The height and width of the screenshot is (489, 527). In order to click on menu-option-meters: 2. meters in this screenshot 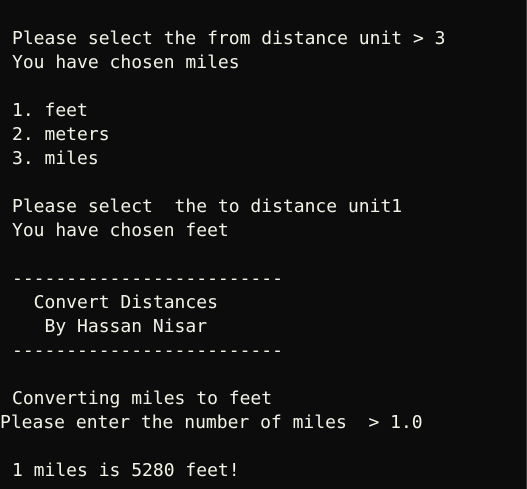, I will do `click(61, 134)`.